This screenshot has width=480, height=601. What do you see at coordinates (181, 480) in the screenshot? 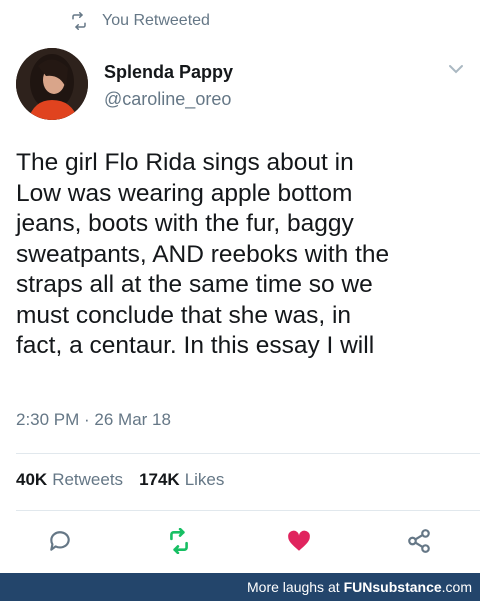
I see `likes-stat: 174K Likes` at bounding box center [181, 480].